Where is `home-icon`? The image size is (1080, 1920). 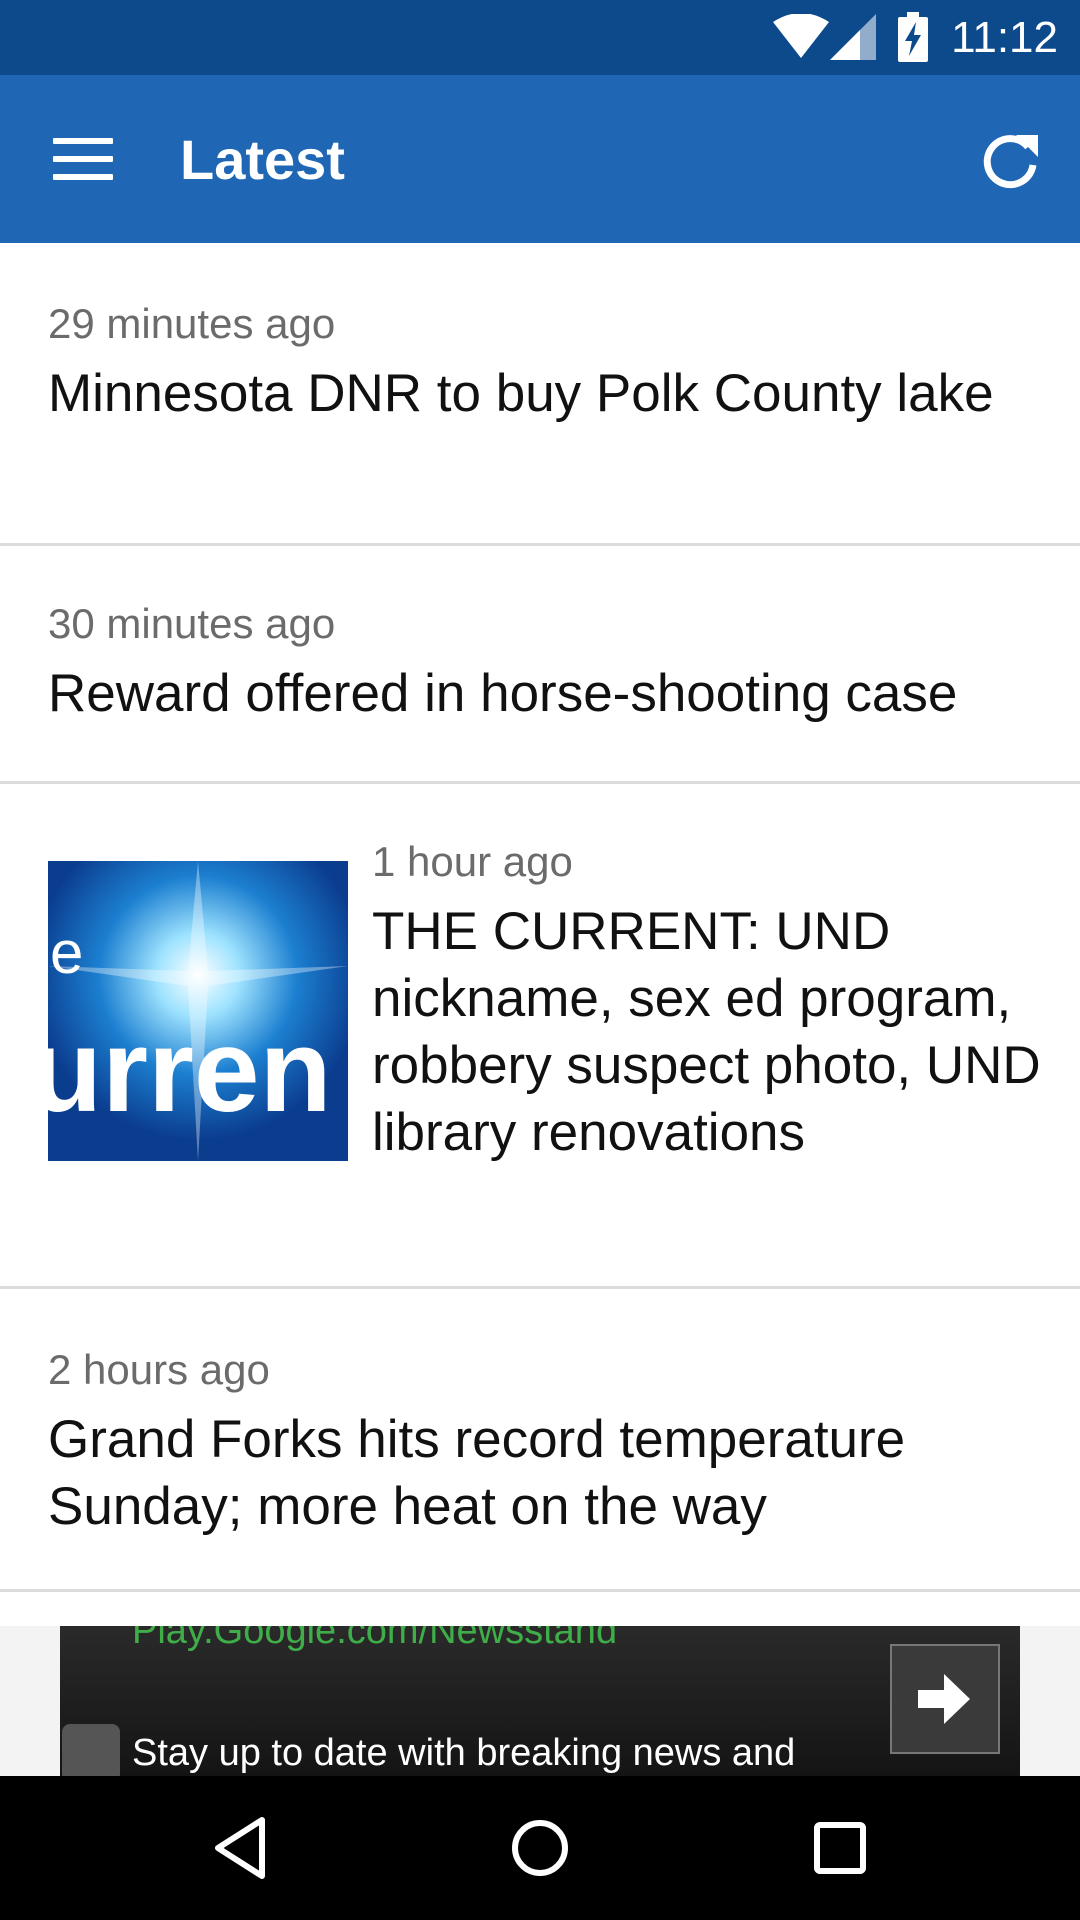
home-icon is located at coordinates (540, 1848).